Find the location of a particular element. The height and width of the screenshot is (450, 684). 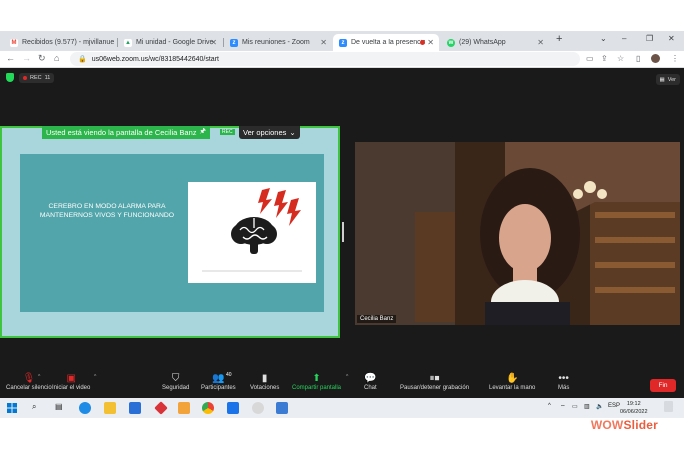

network-icon: ▥ is located at coordinates (587, 406).